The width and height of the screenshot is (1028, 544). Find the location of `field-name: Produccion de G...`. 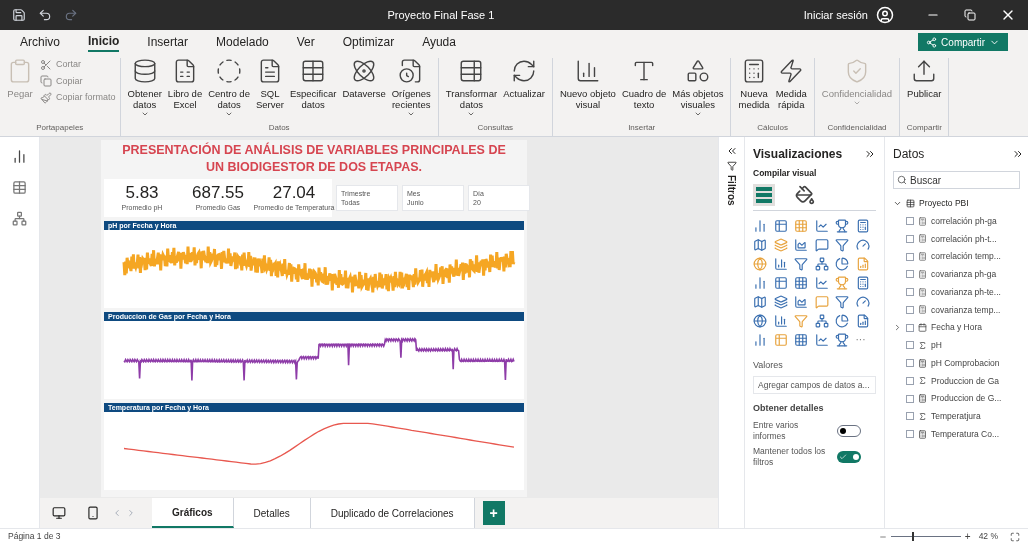

field-name: Produccion de G... is located at coordinates (966, 398).